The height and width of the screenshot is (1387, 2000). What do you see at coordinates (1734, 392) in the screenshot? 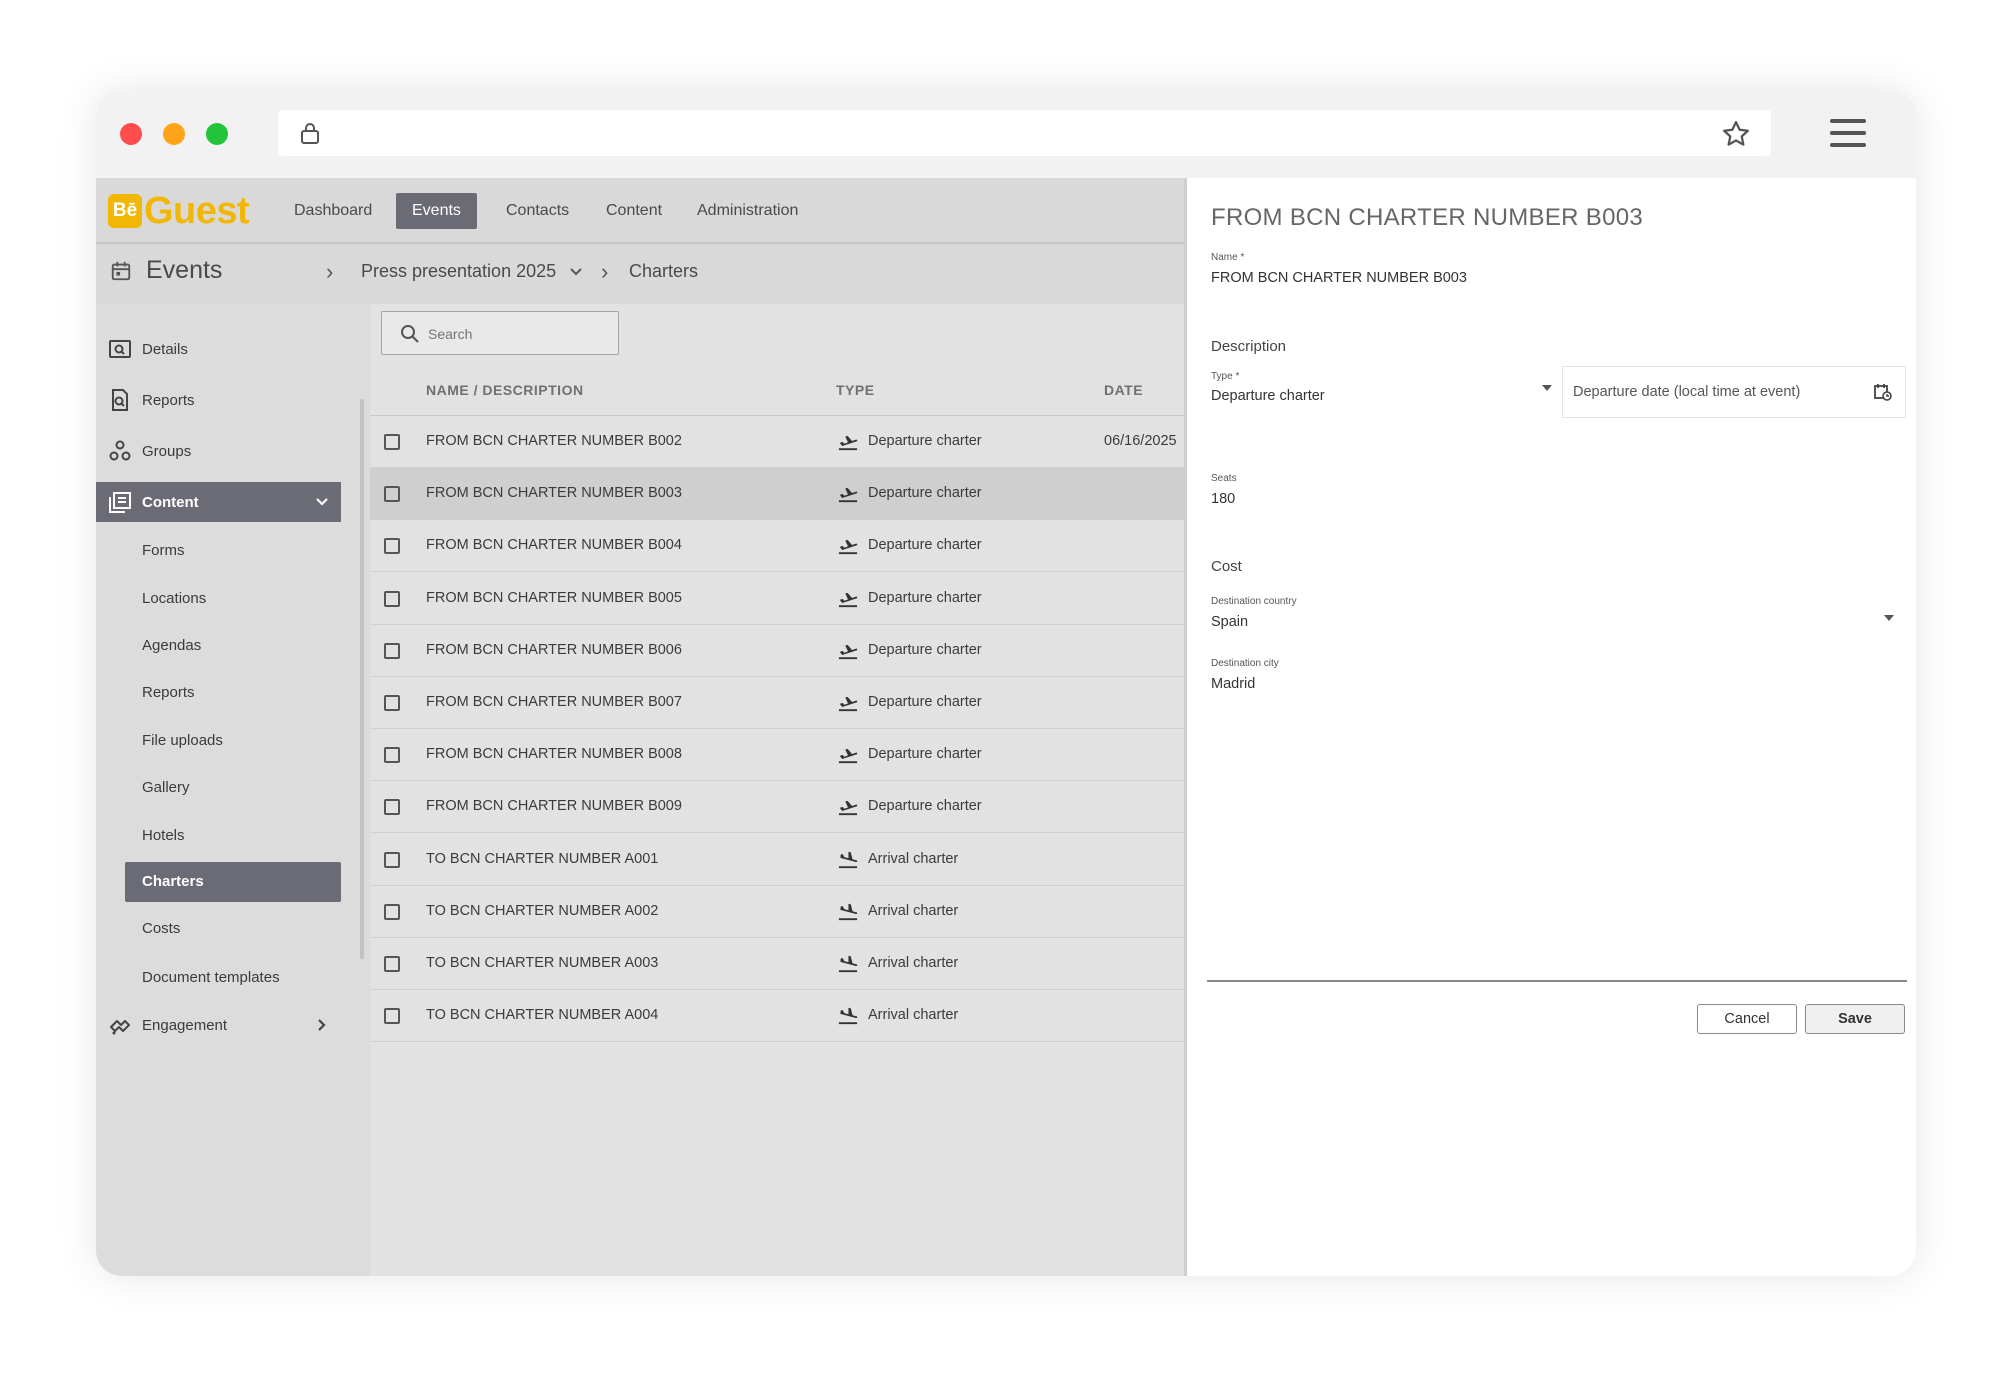
I see `departure-date-field: Departure date (local time at event)` at bounding box center [1734, 392].